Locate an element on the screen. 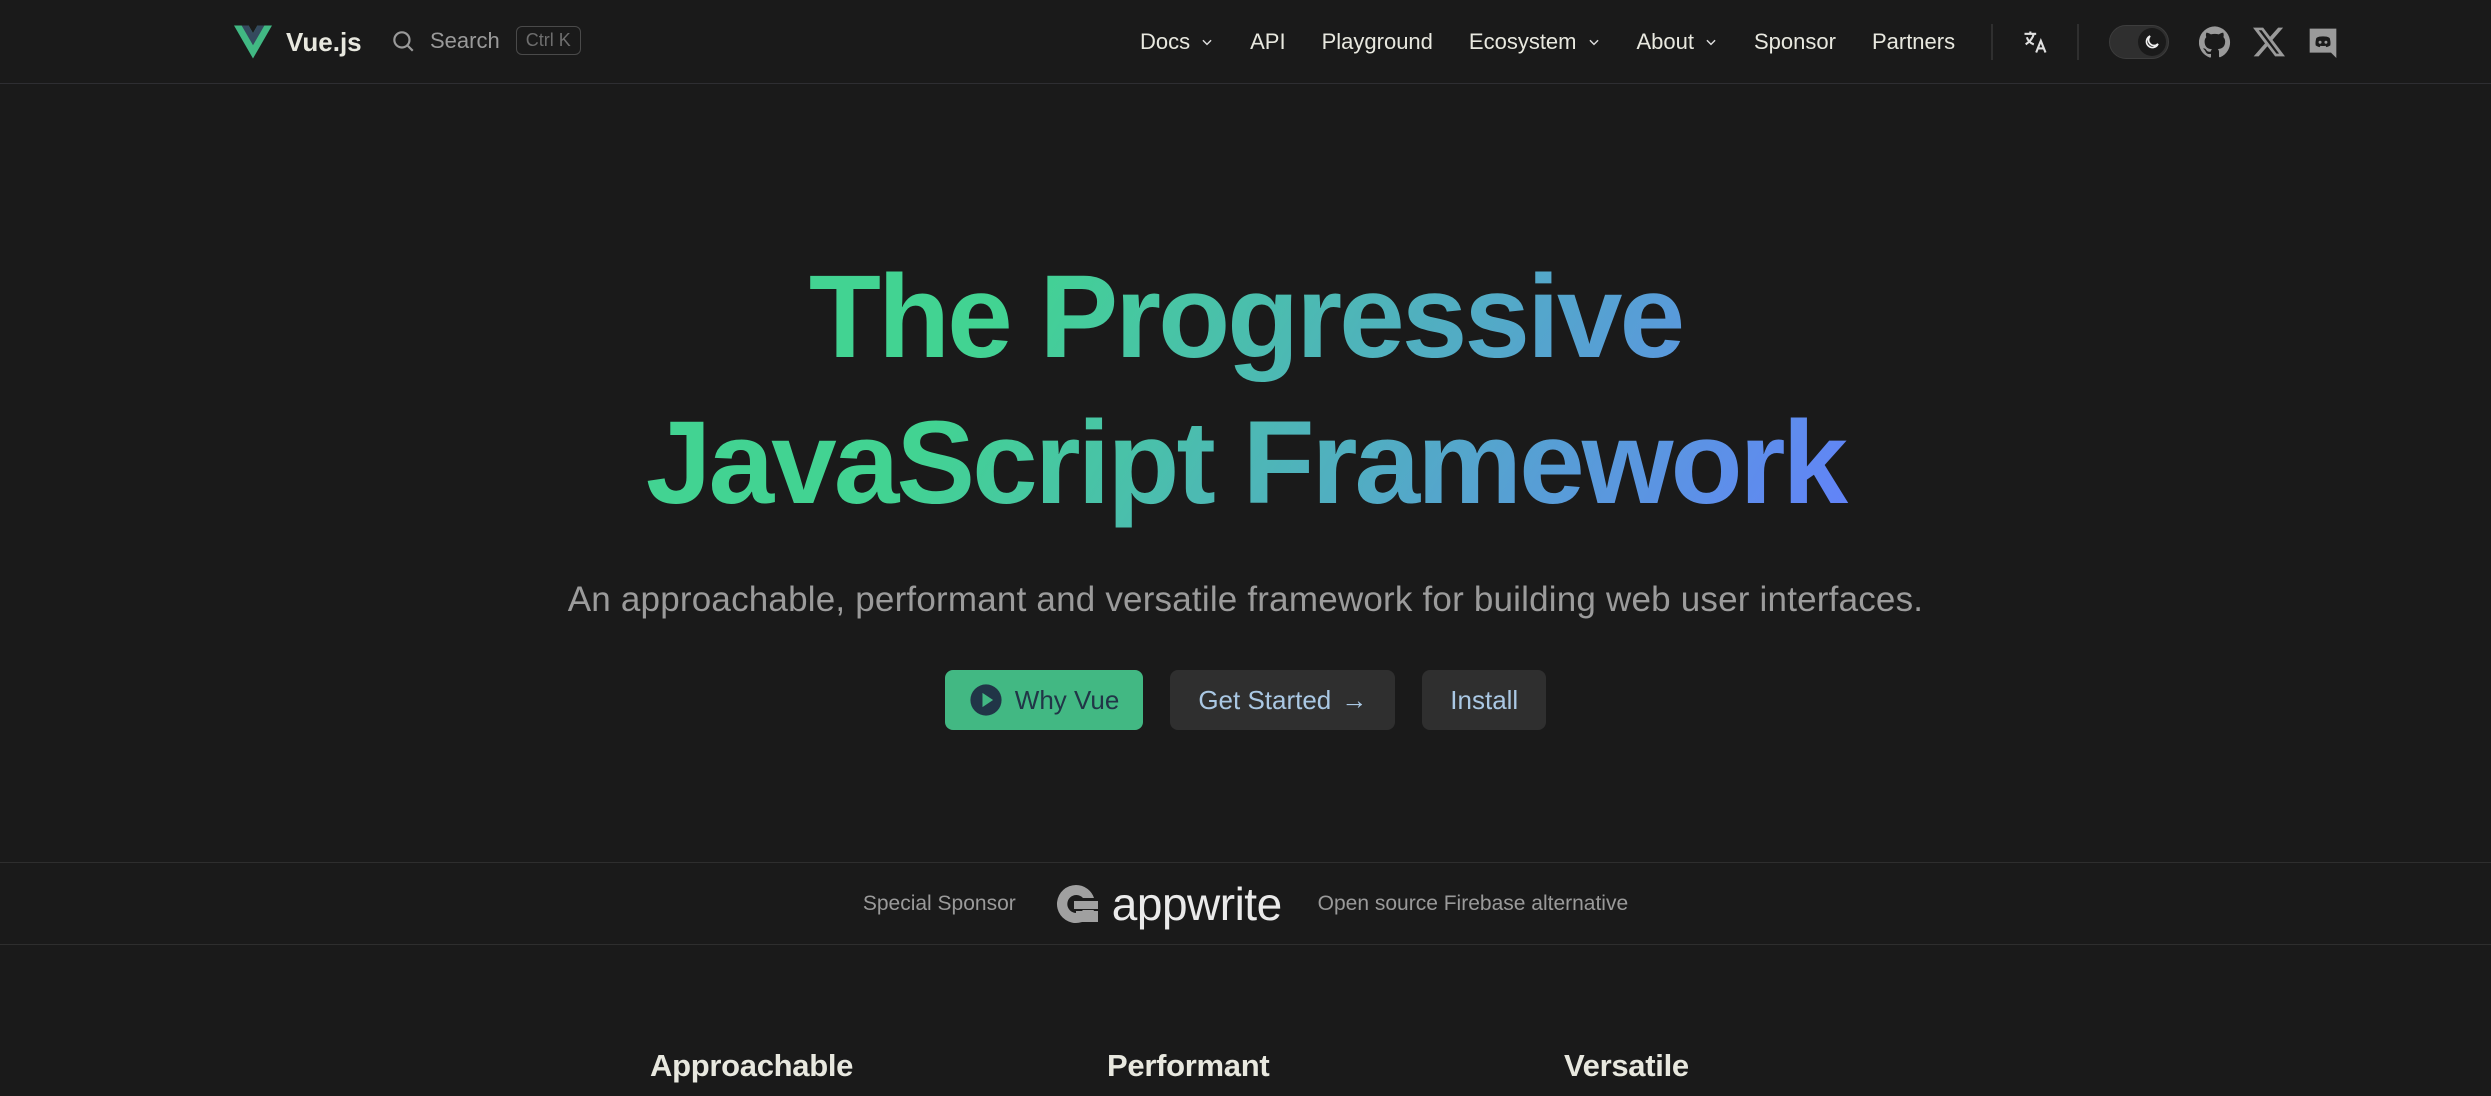 The width and height of the screenshot is (2491, 1096). dark-mode-toggle is located at coordinates (2139, 42).